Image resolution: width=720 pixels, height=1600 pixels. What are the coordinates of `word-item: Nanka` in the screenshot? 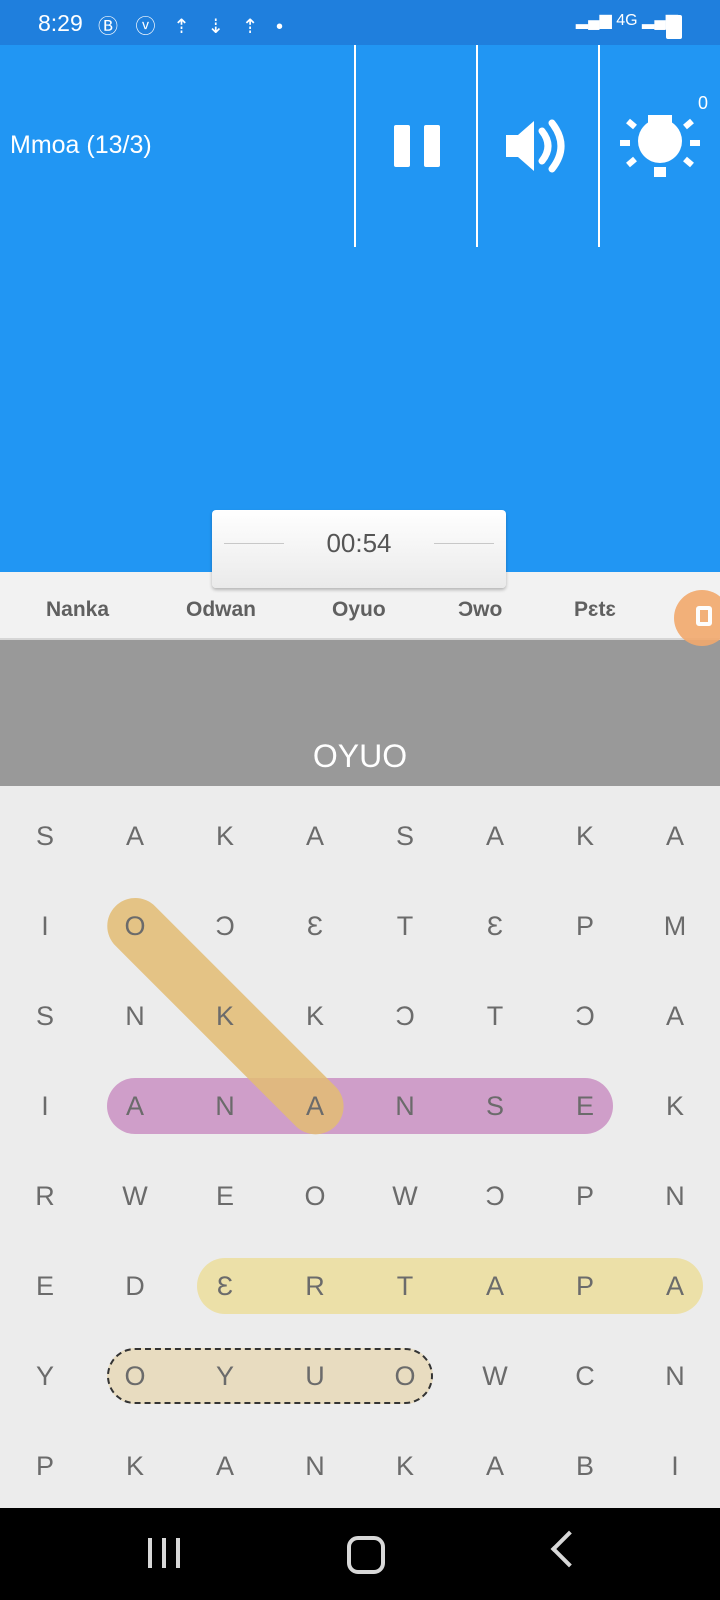 It's located at (78, 609).